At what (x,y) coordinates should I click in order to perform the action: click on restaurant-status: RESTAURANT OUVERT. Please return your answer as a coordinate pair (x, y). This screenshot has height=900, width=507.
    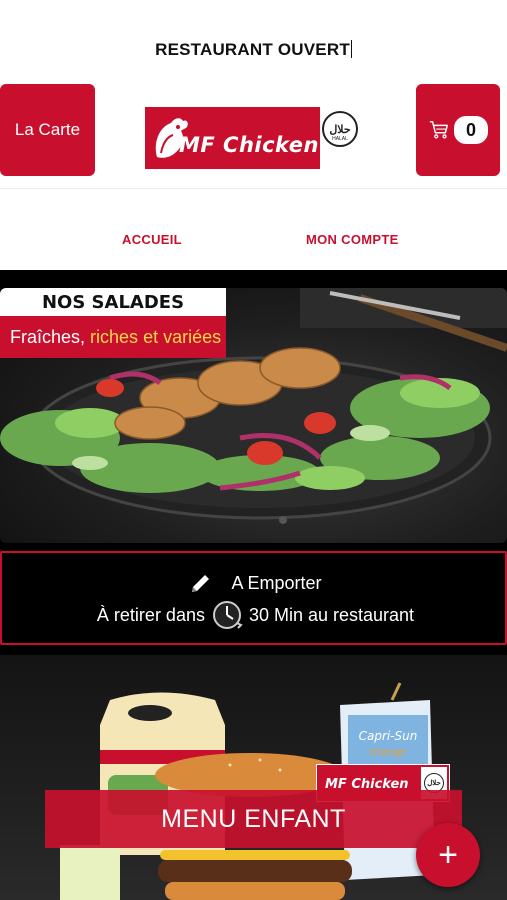
    Looking at the image, I should click on (253, 50).